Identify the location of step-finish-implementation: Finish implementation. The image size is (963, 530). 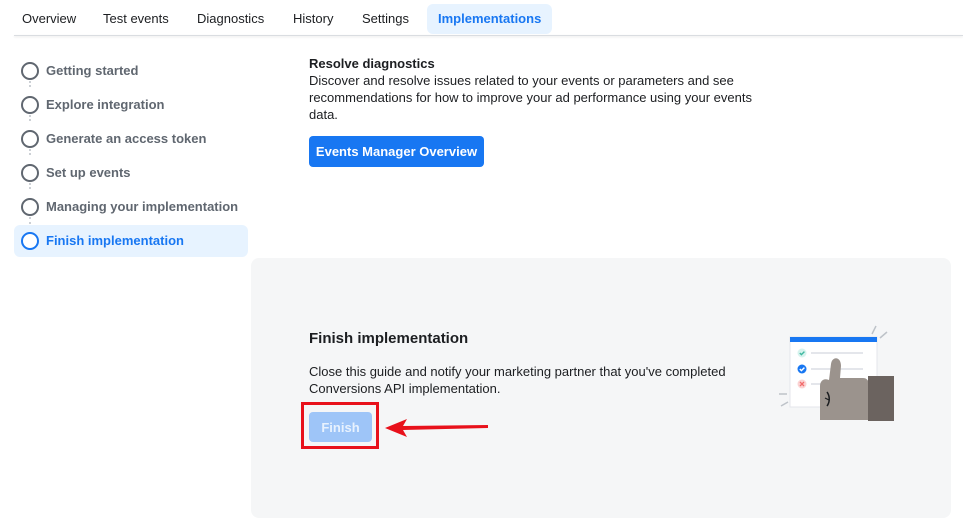
(131, 241).